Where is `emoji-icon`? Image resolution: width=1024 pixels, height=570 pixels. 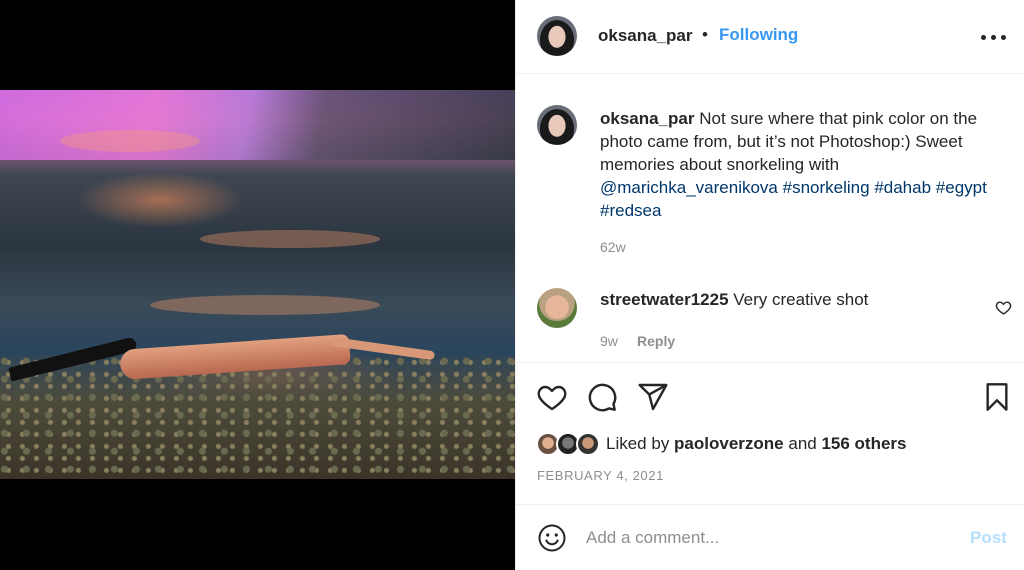 emoji-icon is located at coordinates (552, 538).